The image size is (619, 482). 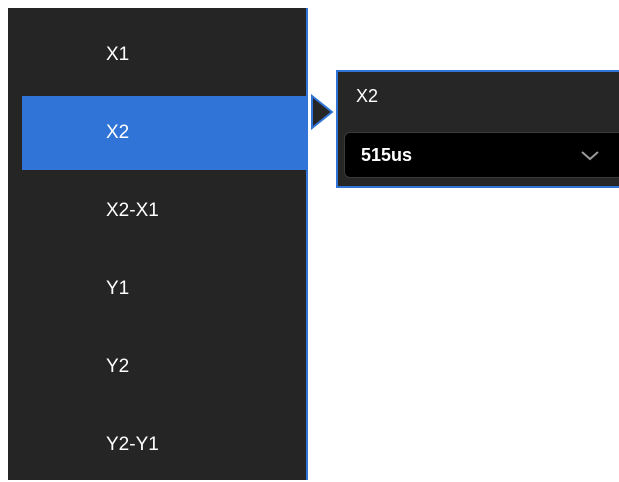 What do you see at coordinates (165, 445) in the screenshot?
I see `menu-item-y2-y1: Y2-Y1` at bounding box center [165, 445].